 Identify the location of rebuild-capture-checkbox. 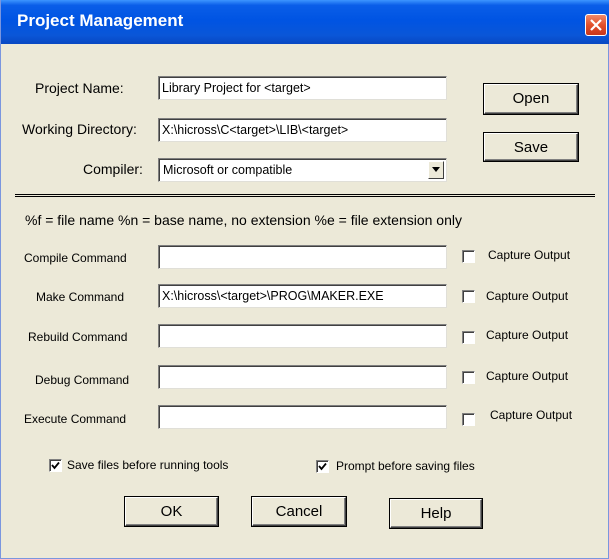
(468, 337).